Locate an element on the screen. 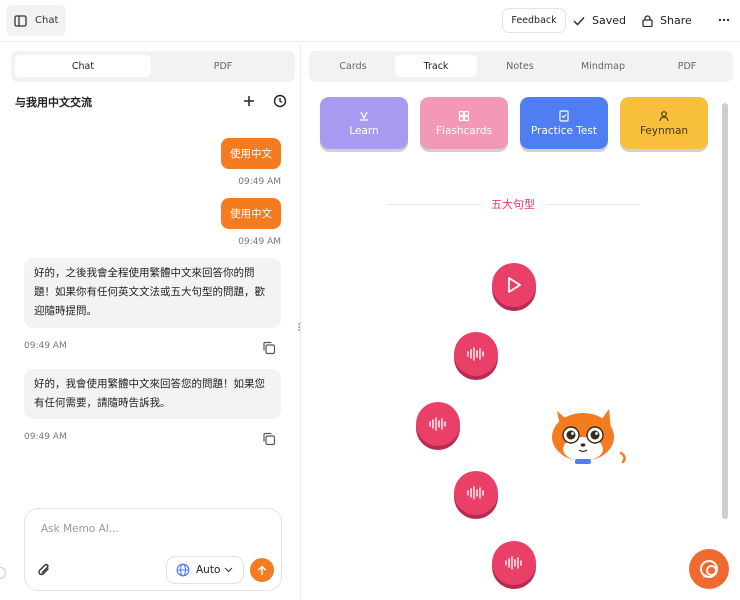 The height and width of the screenshot is (600, 740). lock-icon is located at coordinates (647, 20).